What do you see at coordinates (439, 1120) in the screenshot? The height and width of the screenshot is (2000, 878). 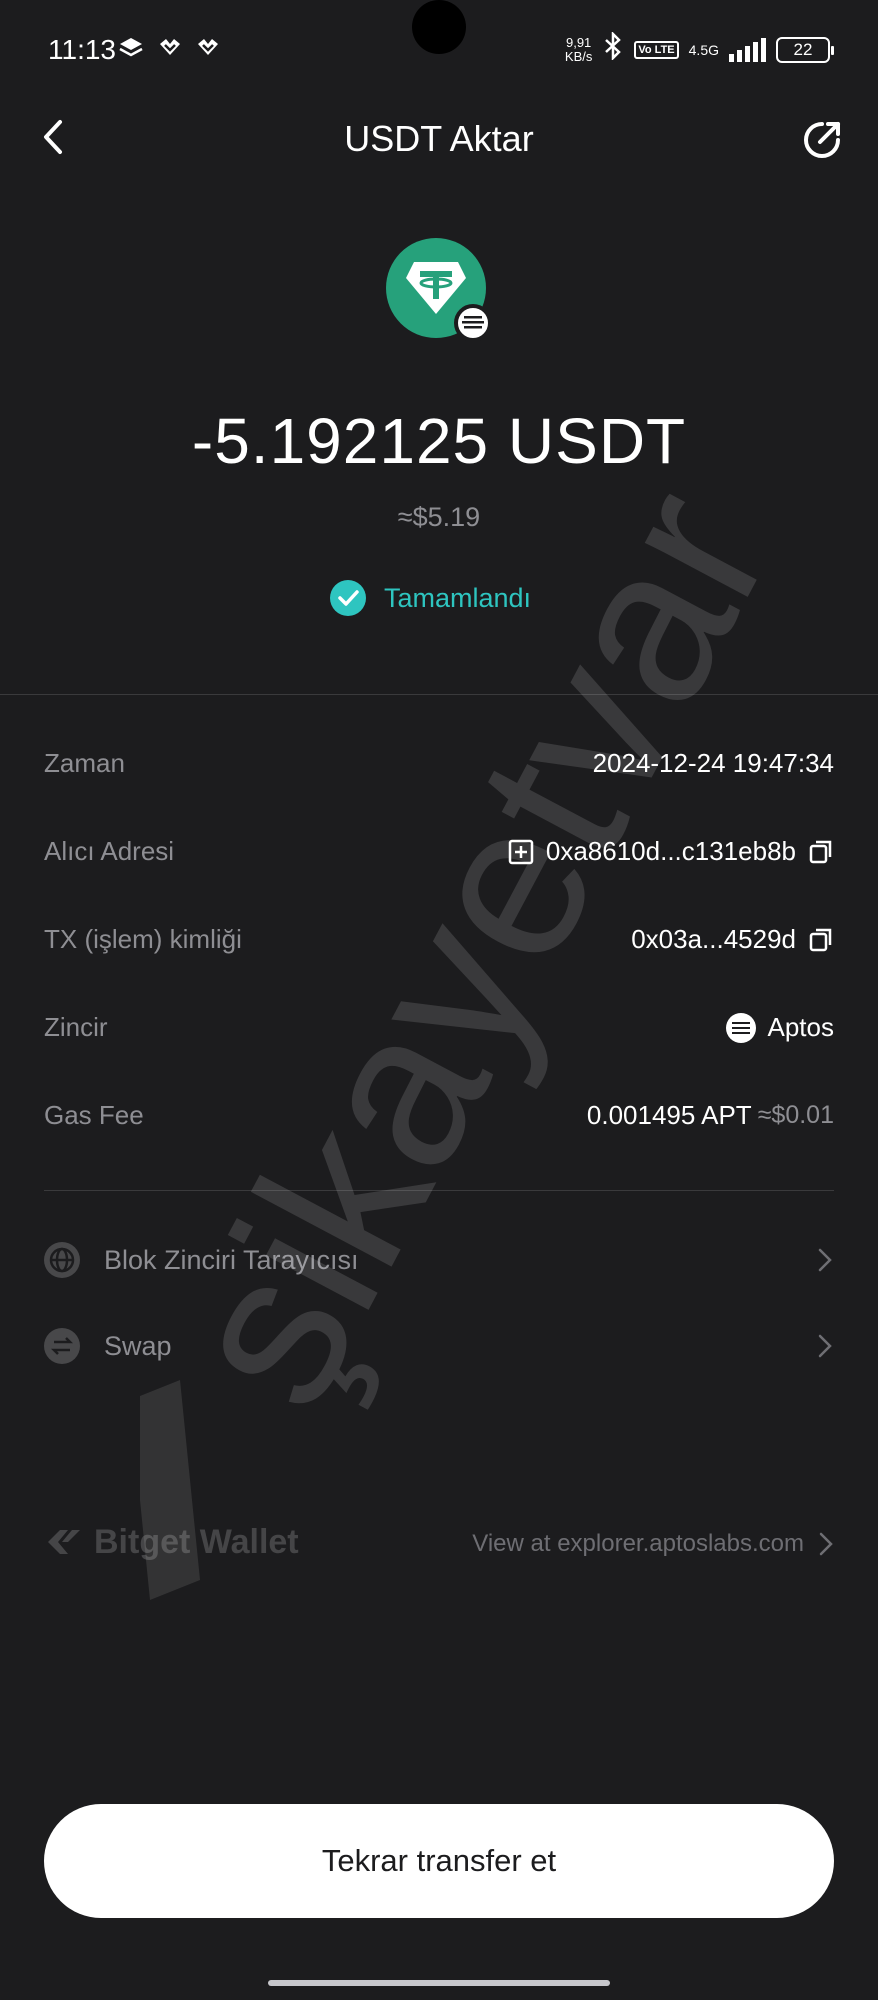 I see `detail-row-gas: Gas Fee 0.001495 APT ≈$0.01` at bounding box center [439, 1120].